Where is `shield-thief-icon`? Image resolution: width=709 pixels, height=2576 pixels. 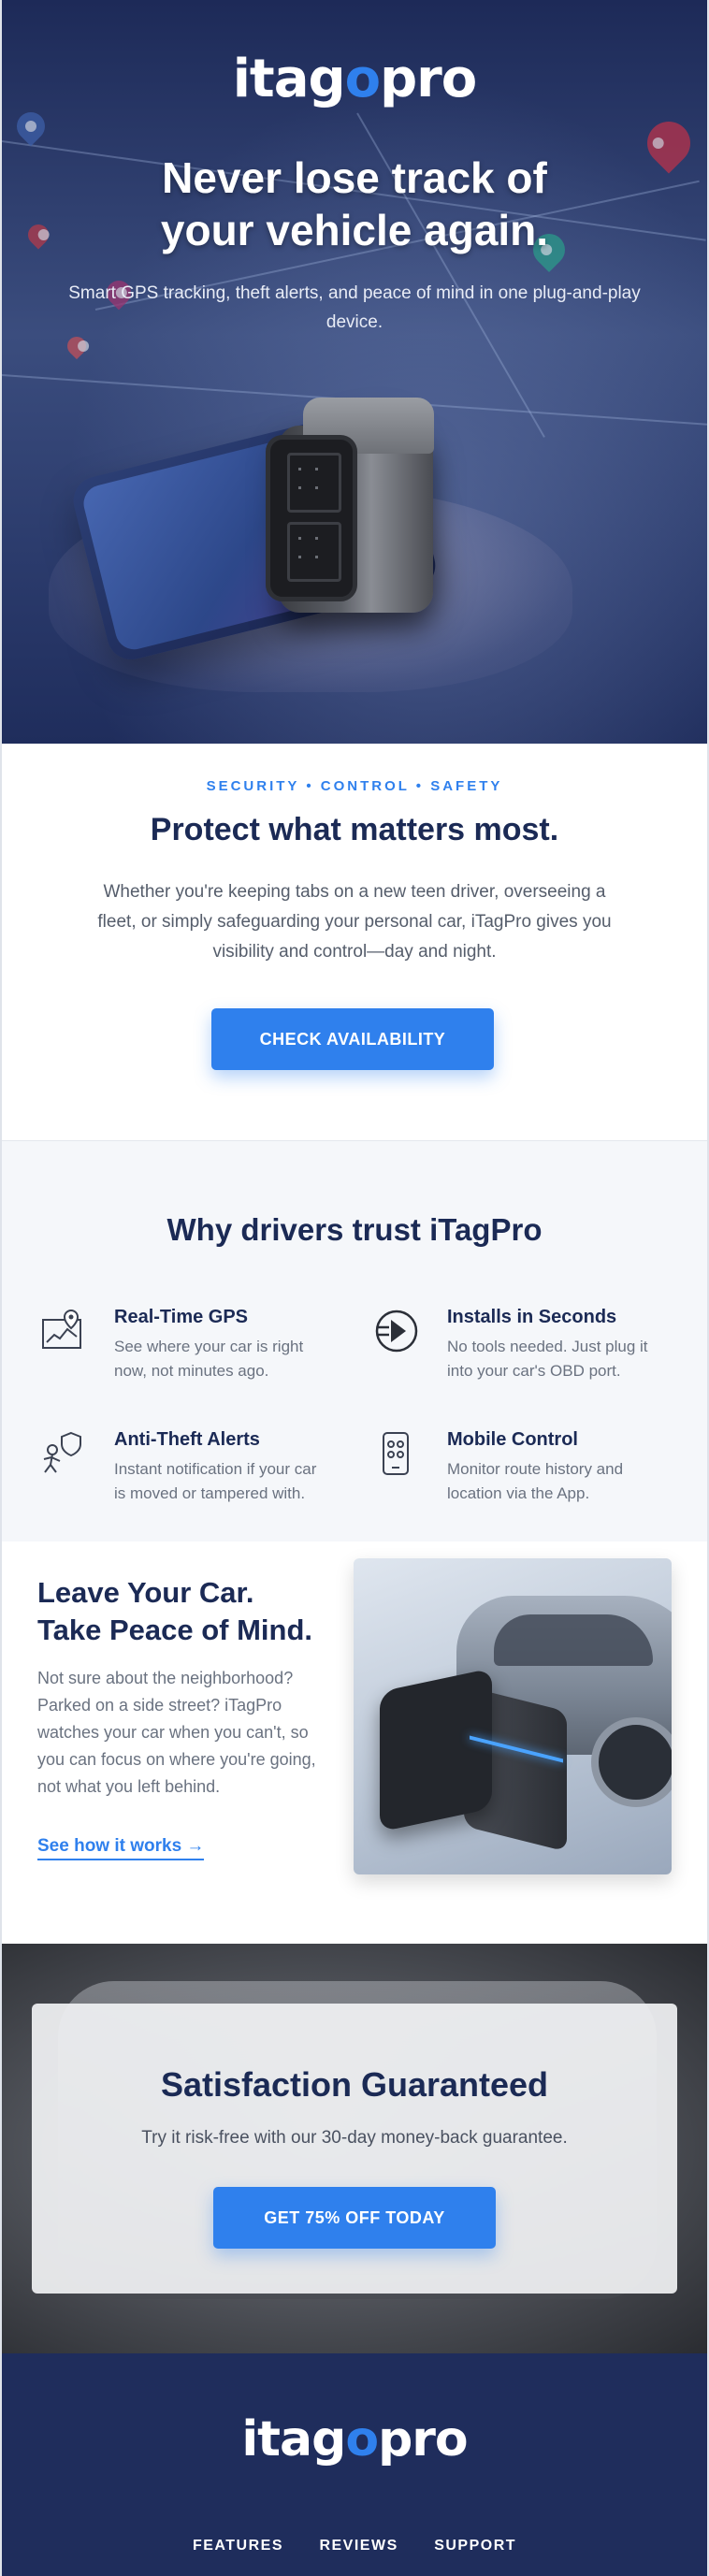 shield-thief-icon is located at coordinates (62, 1452).